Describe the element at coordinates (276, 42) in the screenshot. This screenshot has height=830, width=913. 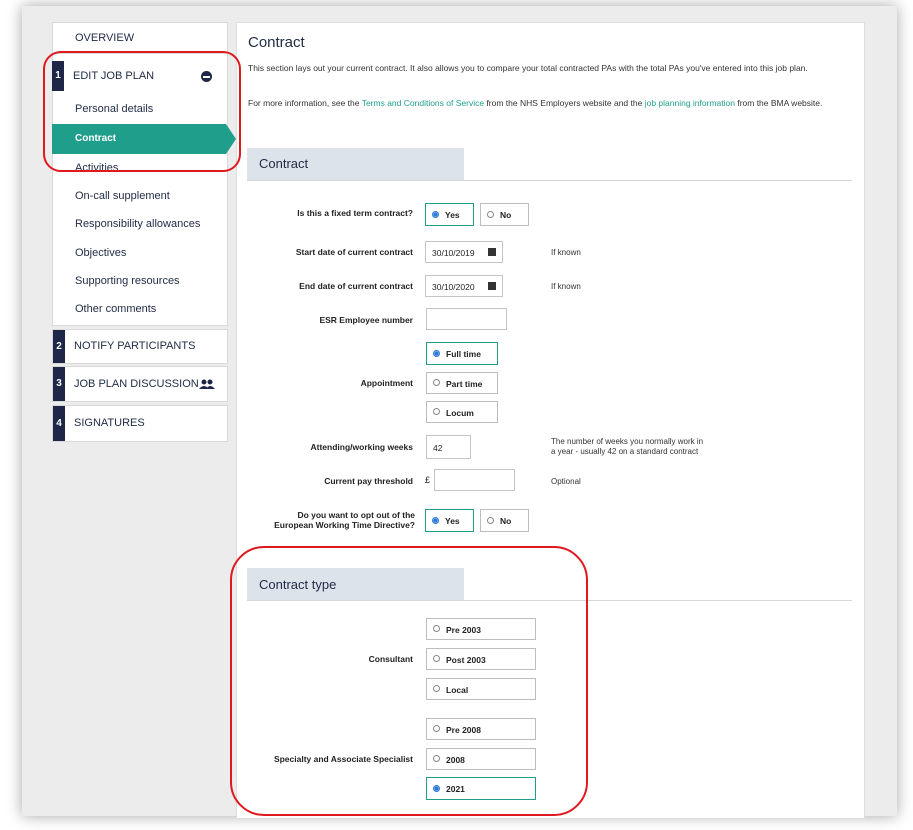
I see `page-title: Contract` at that location.